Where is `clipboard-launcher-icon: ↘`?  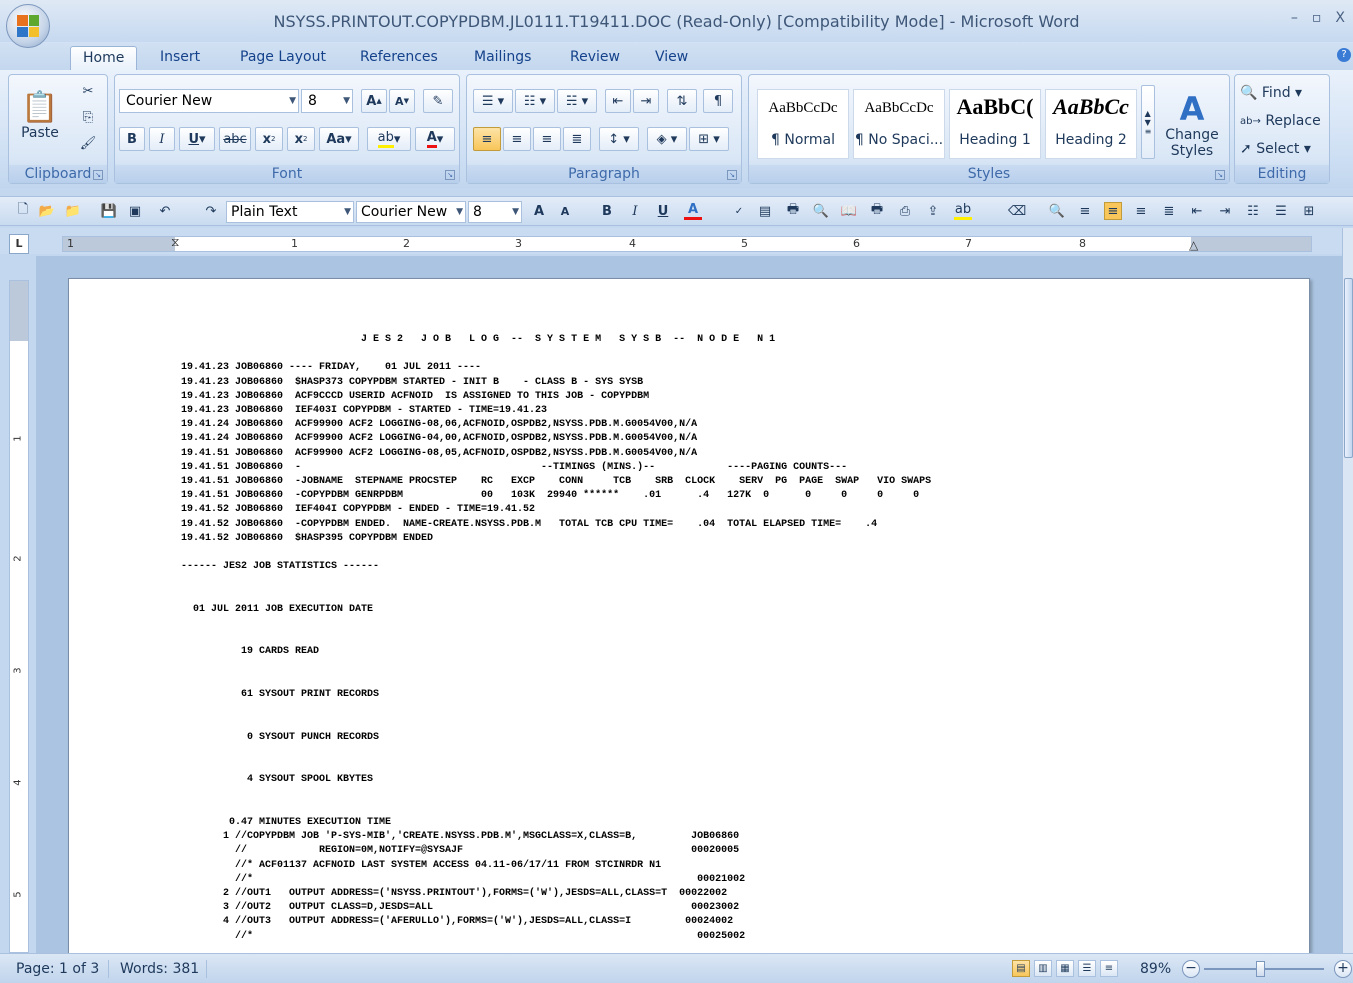 clipboard-launcher-icon: ↘ is located at coordinates (98, 175).